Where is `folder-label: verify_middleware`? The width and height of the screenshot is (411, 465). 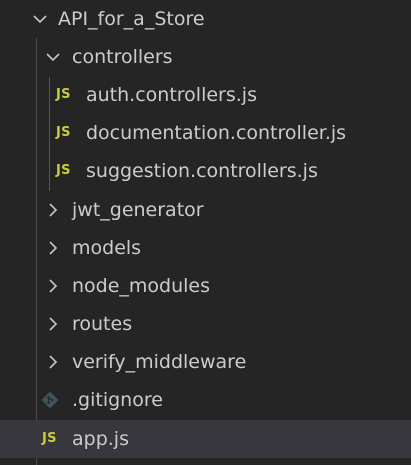
folder-label: verify_middleware is located at coordinates (159, 362).